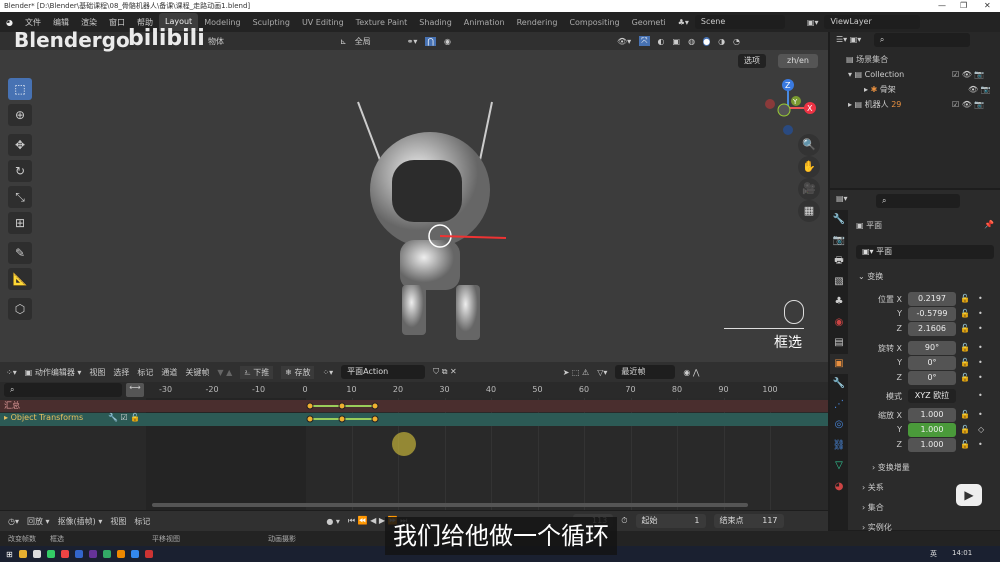 This screenshot has height=562, width=1000. Describe the element at coordinates (809, 167) in the screenshot. I see `pan-view-icon: ✋` at that location.